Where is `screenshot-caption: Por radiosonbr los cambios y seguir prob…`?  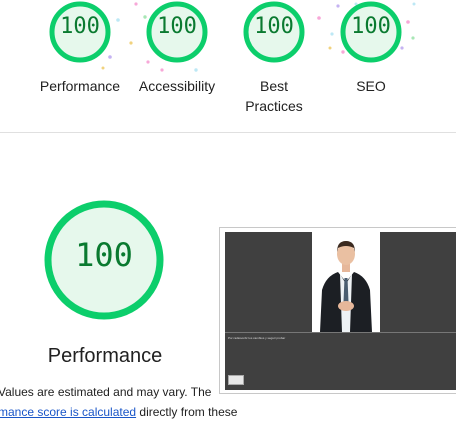 screenshot-caption: Por radiosonbr los cambios y seguir prob… is located at coordinates (257, 338).